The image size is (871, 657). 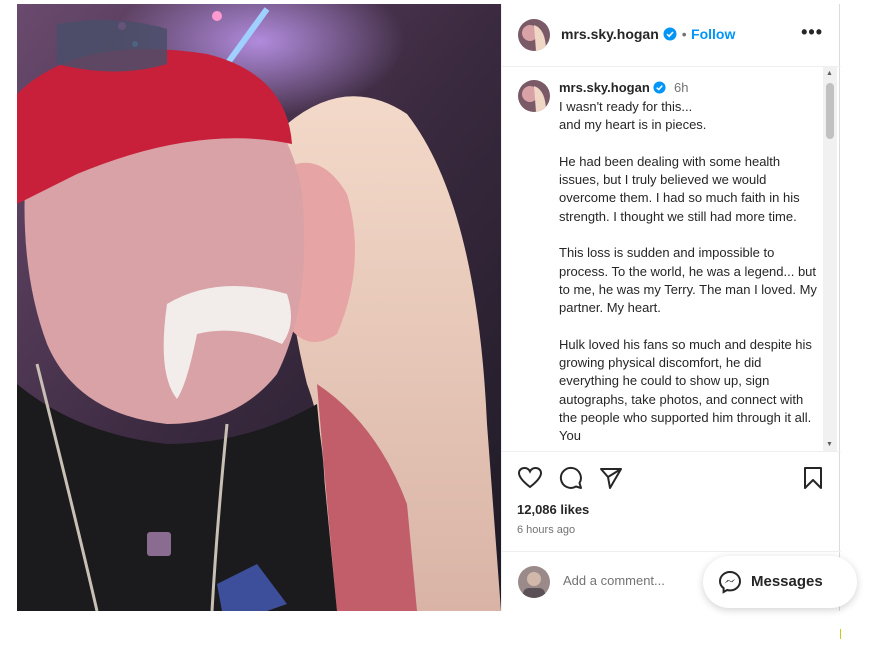 What do you see at coordinates (604, 87) in the screenshot?
I see `caption-username: mrs.sky.hogan` at bounding box center [604, 87].